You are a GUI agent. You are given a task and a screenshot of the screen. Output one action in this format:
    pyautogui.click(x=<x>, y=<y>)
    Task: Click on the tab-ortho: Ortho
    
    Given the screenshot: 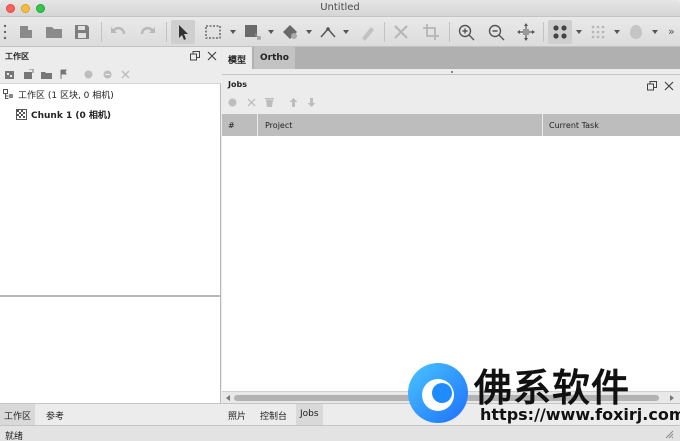 What is the action you would take?
    pyautogui.click(x=274, y=58)
    